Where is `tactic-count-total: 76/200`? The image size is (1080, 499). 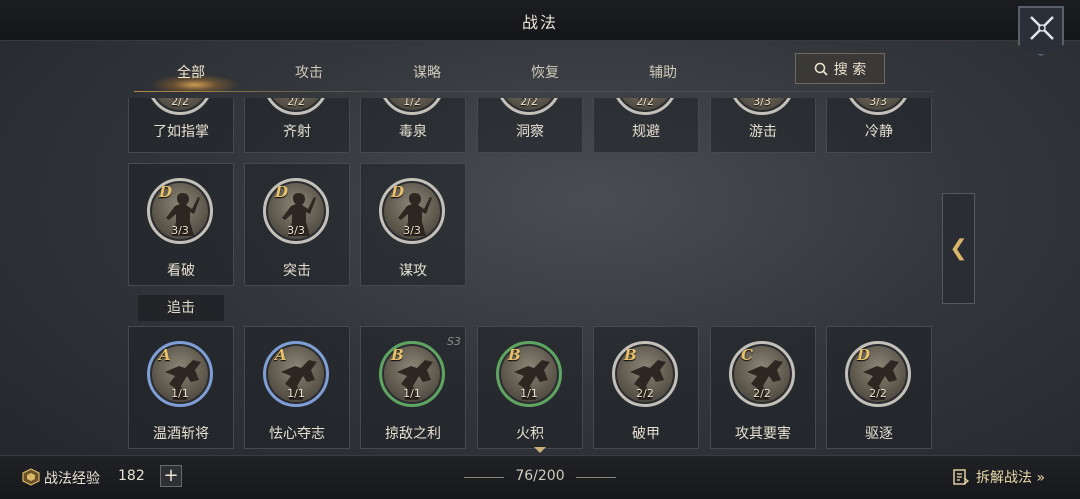
tactic-count-total: 76/200 is located at coordinates (540, 476).